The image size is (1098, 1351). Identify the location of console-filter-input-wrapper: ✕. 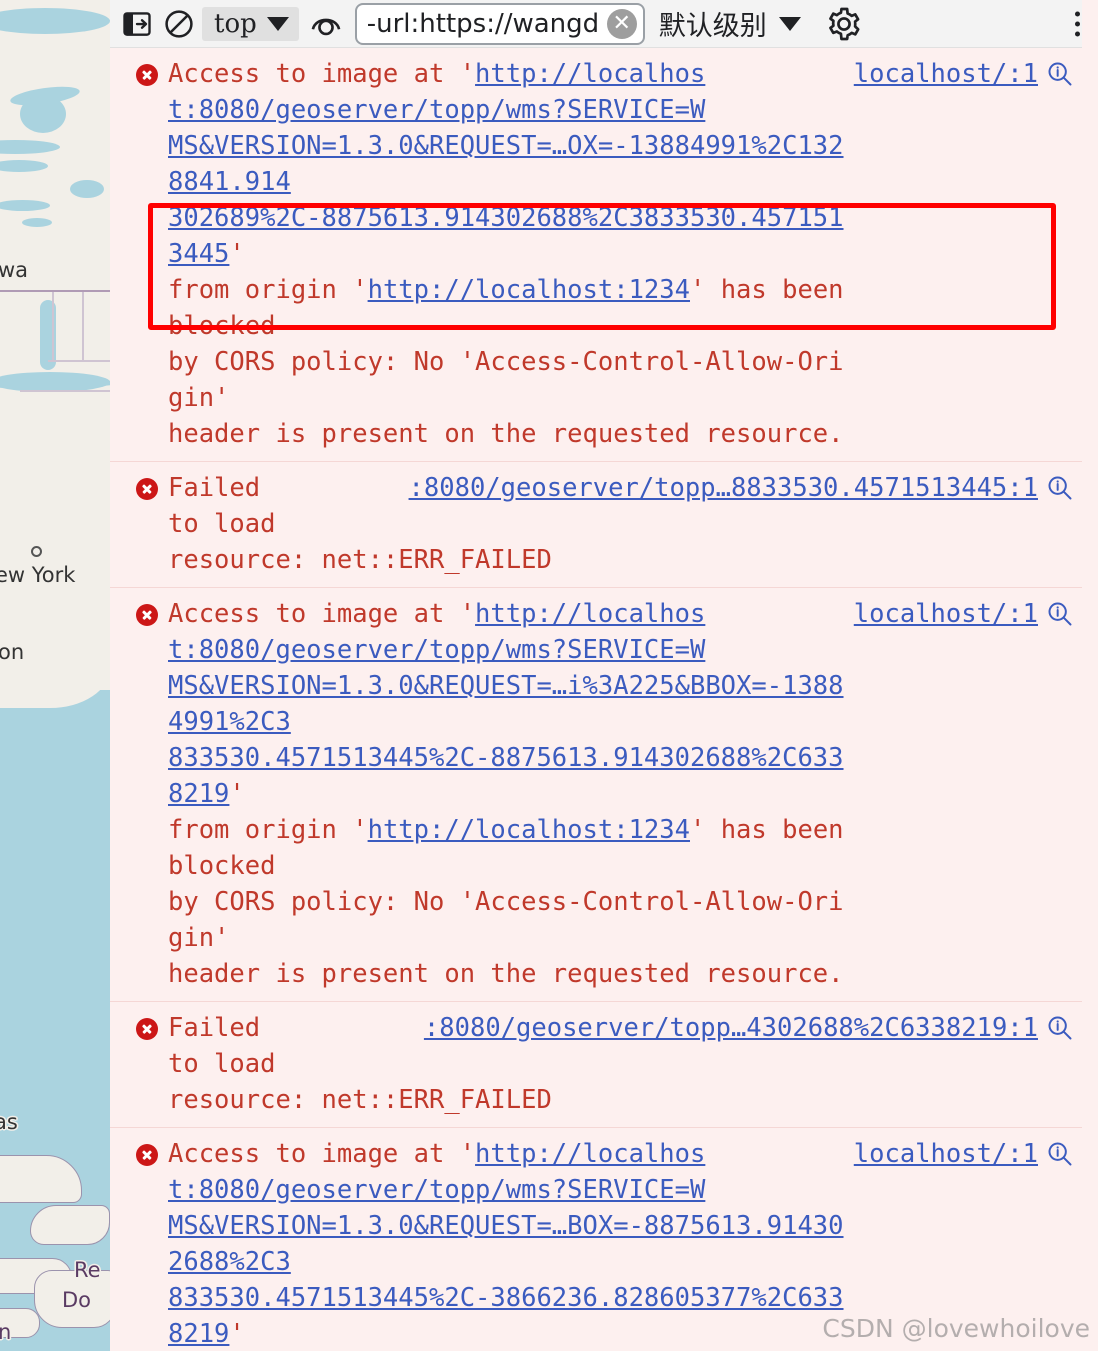
(499, 23).